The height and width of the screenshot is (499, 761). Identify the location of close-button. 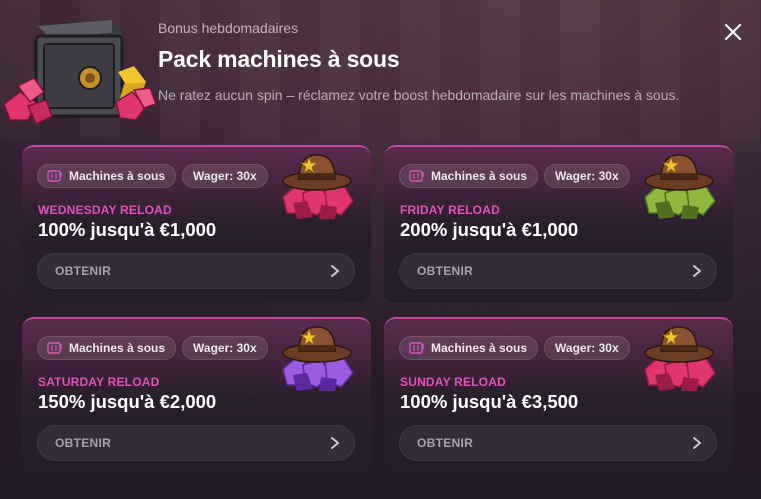
(733, 32).